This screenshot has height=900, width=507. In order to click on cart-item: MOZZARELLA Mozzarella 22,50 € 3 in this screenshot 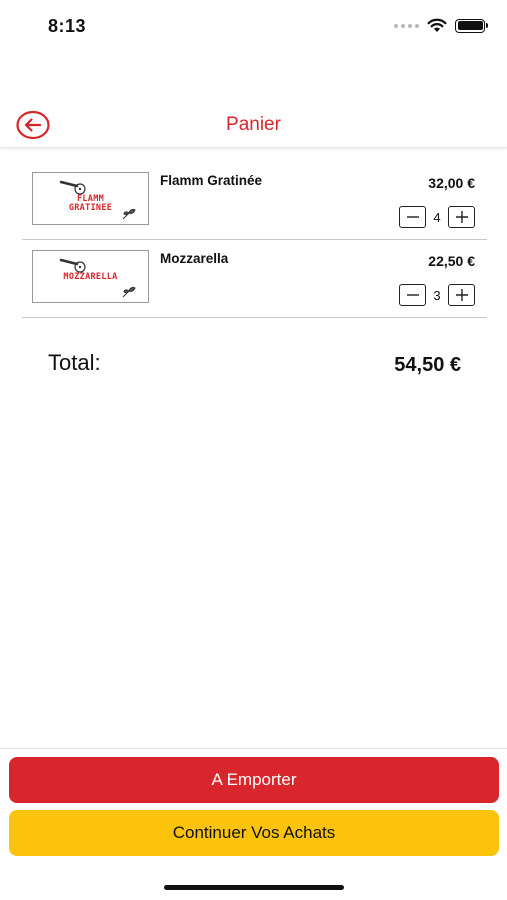, I will do `click(254, 279)`.